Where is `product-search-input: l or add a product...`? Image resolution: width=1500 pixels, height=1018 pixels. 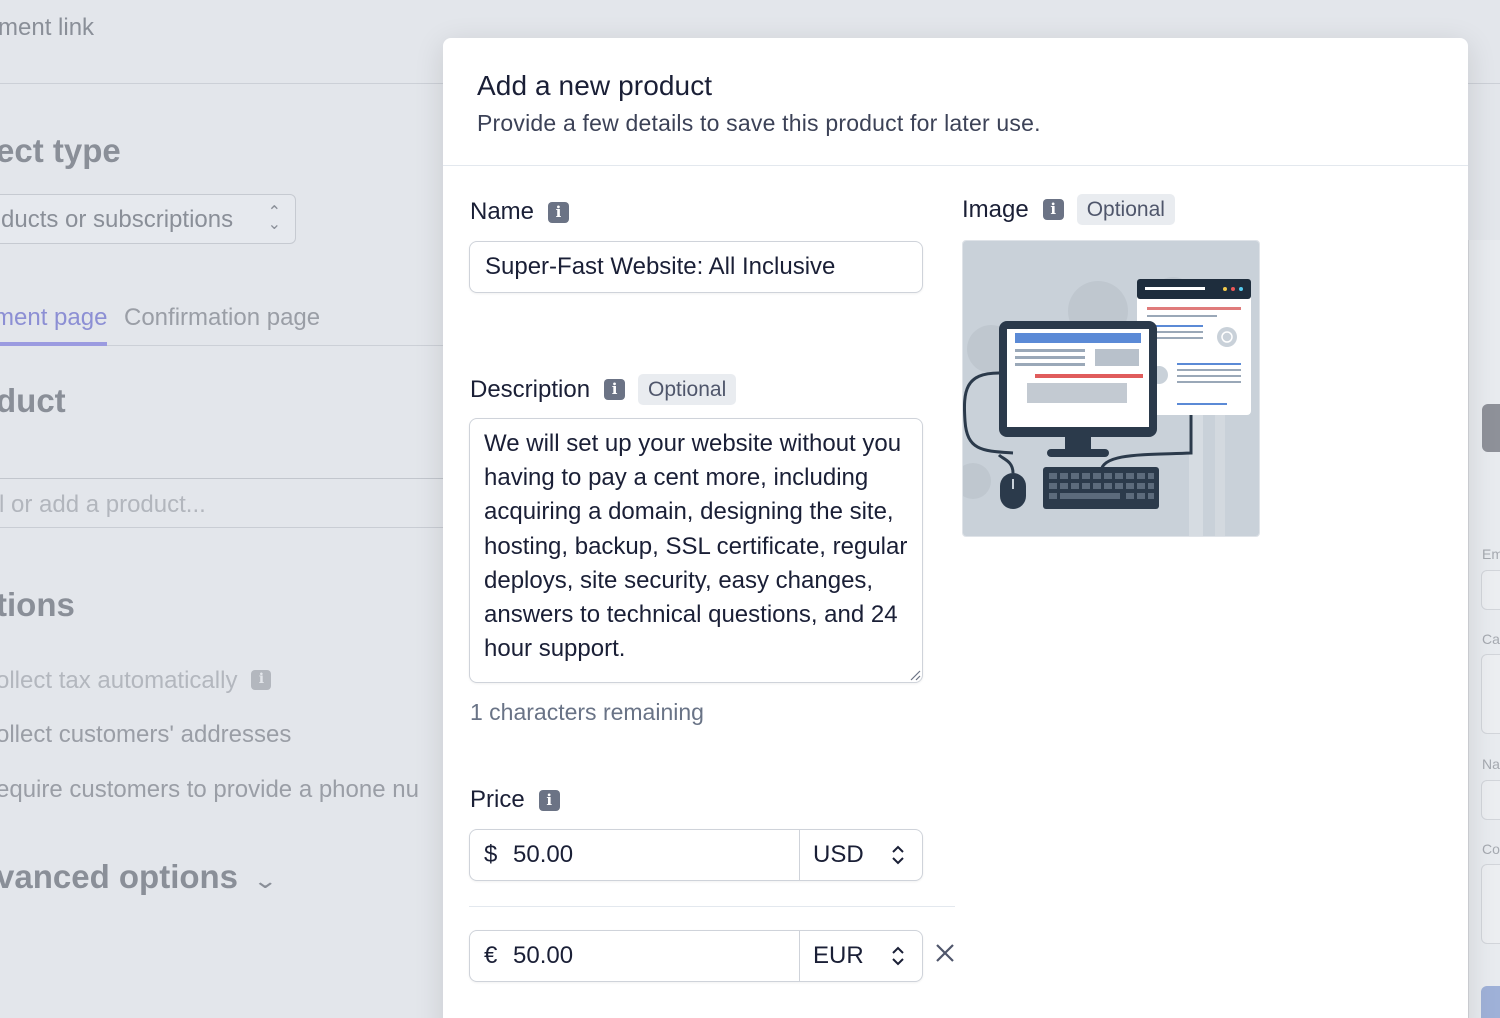
product-search-input: l or add a product... is located at coordinates (230, 503).